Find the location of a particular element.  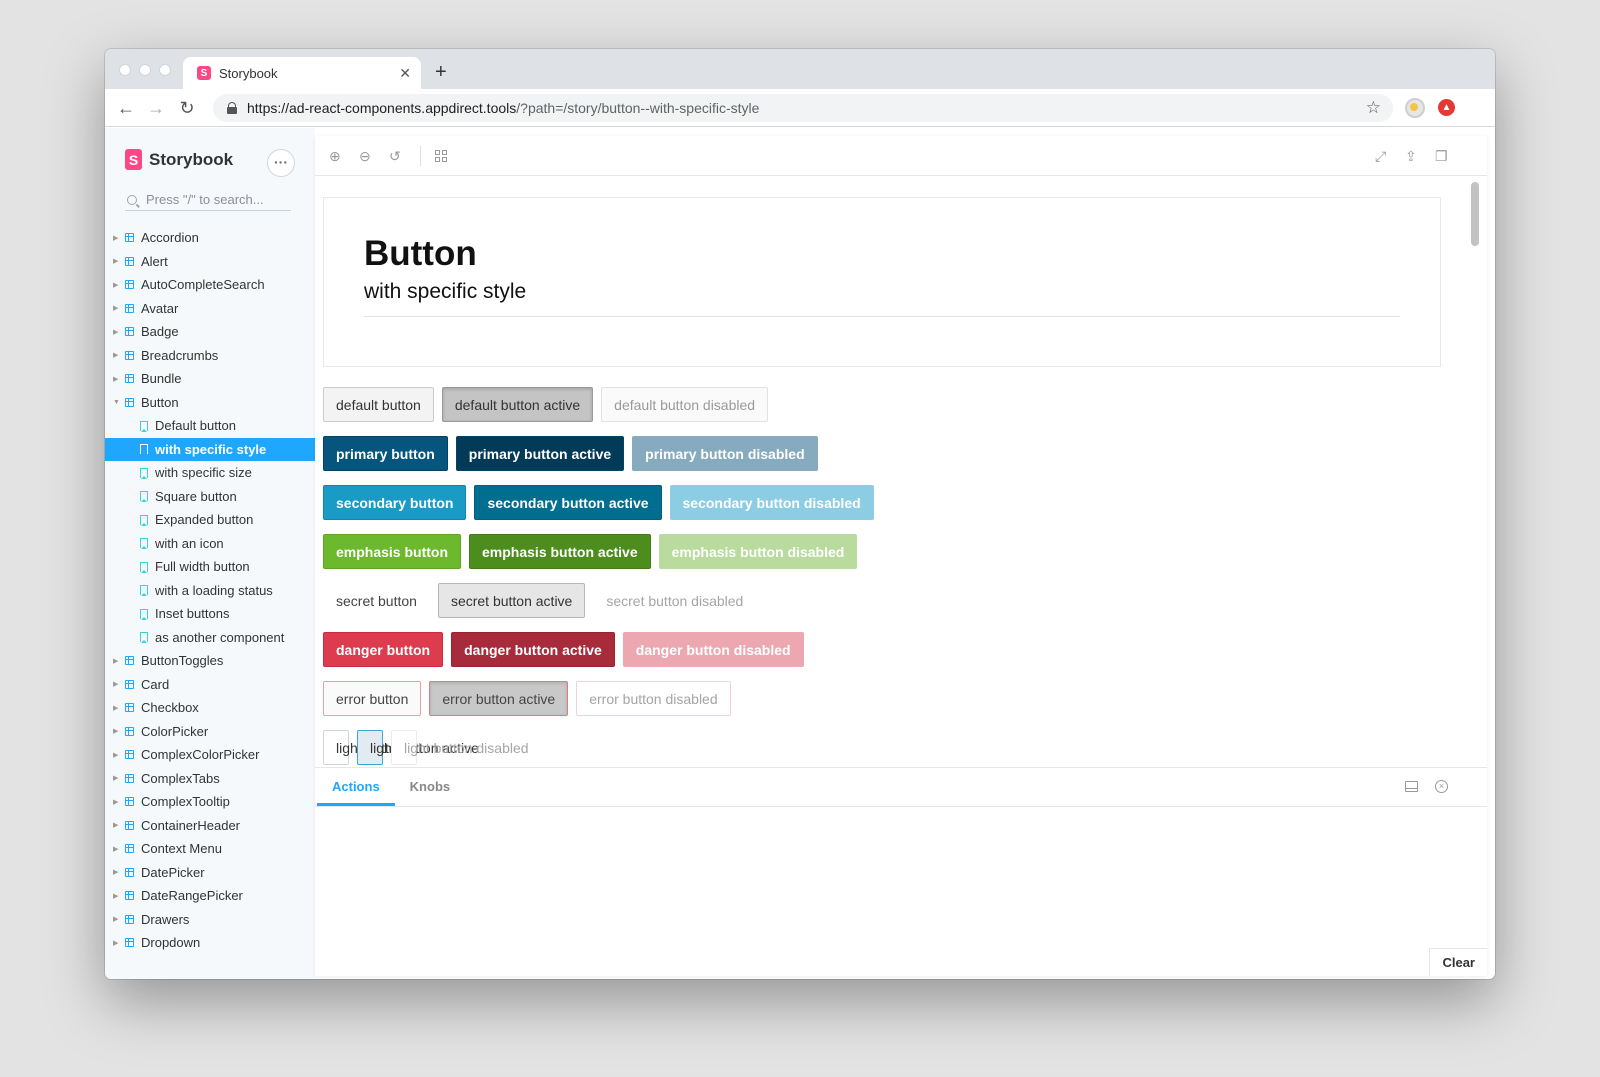

default-button: default button is located at coordinates (378, 404).